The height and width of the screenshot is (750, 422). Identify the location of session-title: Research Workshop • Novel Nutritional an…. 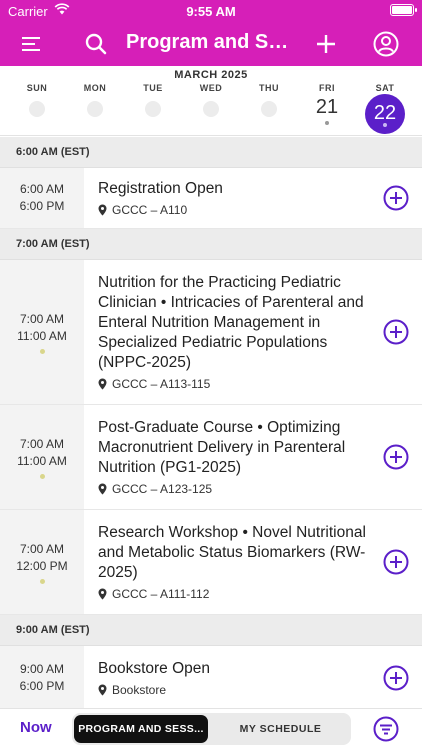
(235, 553).